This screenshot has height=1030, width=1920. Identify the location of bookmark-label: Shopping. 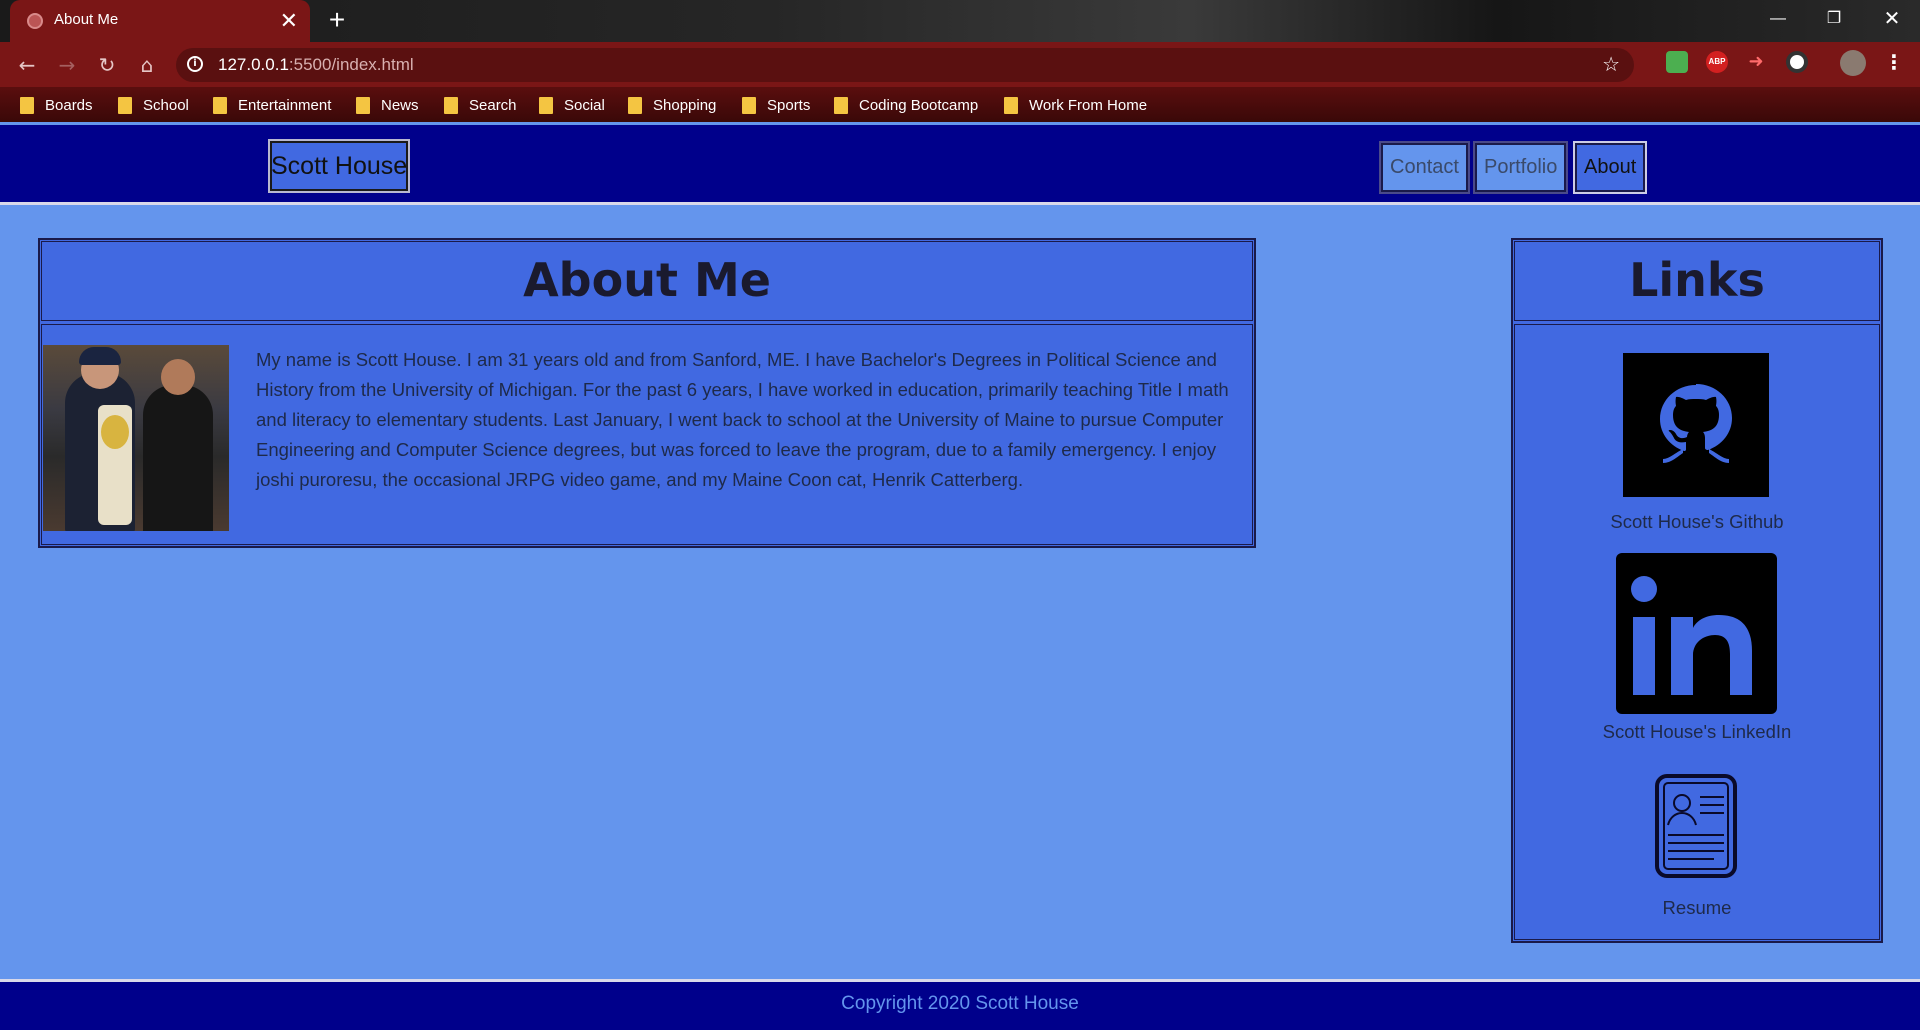
(685, 105).